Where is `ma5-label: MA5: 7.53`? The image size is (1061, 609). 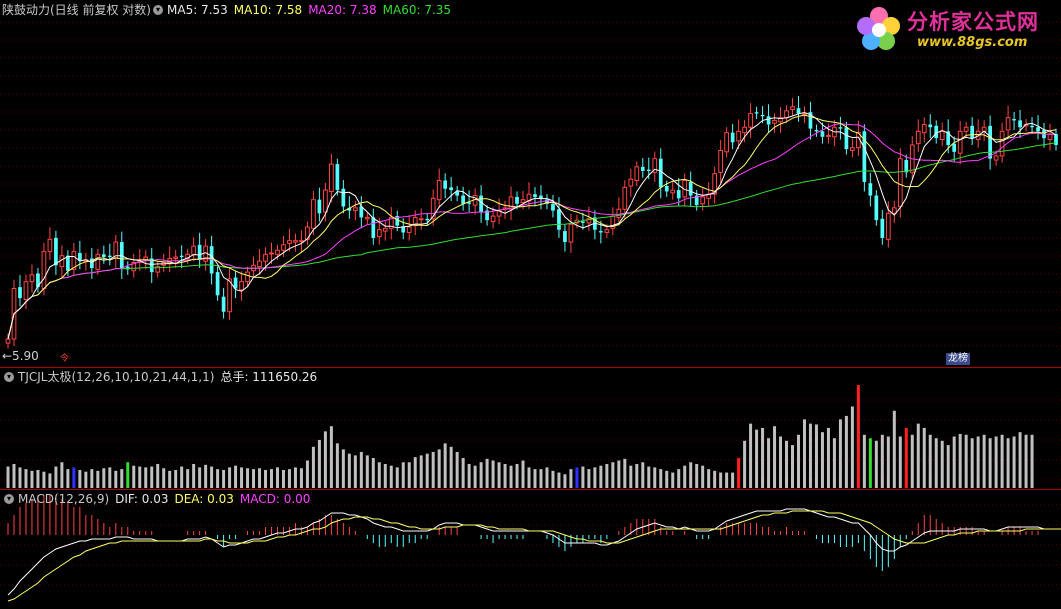 ma5-label: MA5: 7.53 is located at coordinates (197, 10).